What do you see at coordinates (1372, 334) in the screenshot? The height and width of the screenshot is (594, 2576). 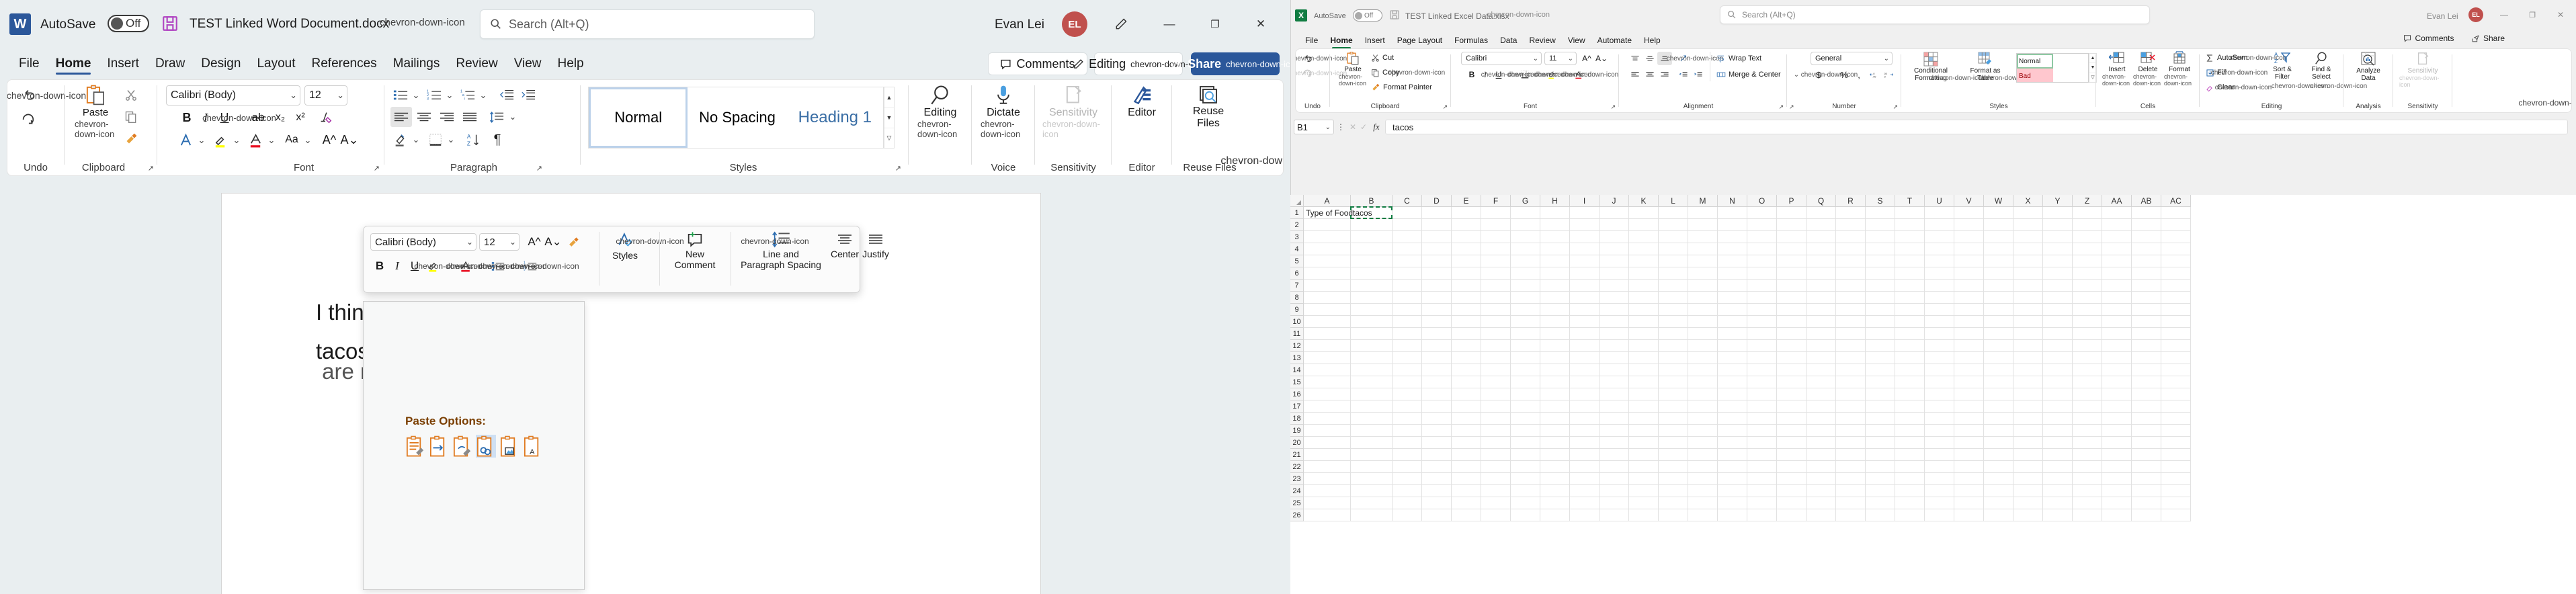 I see `cell-B11` at bounding box center [1372, 334].